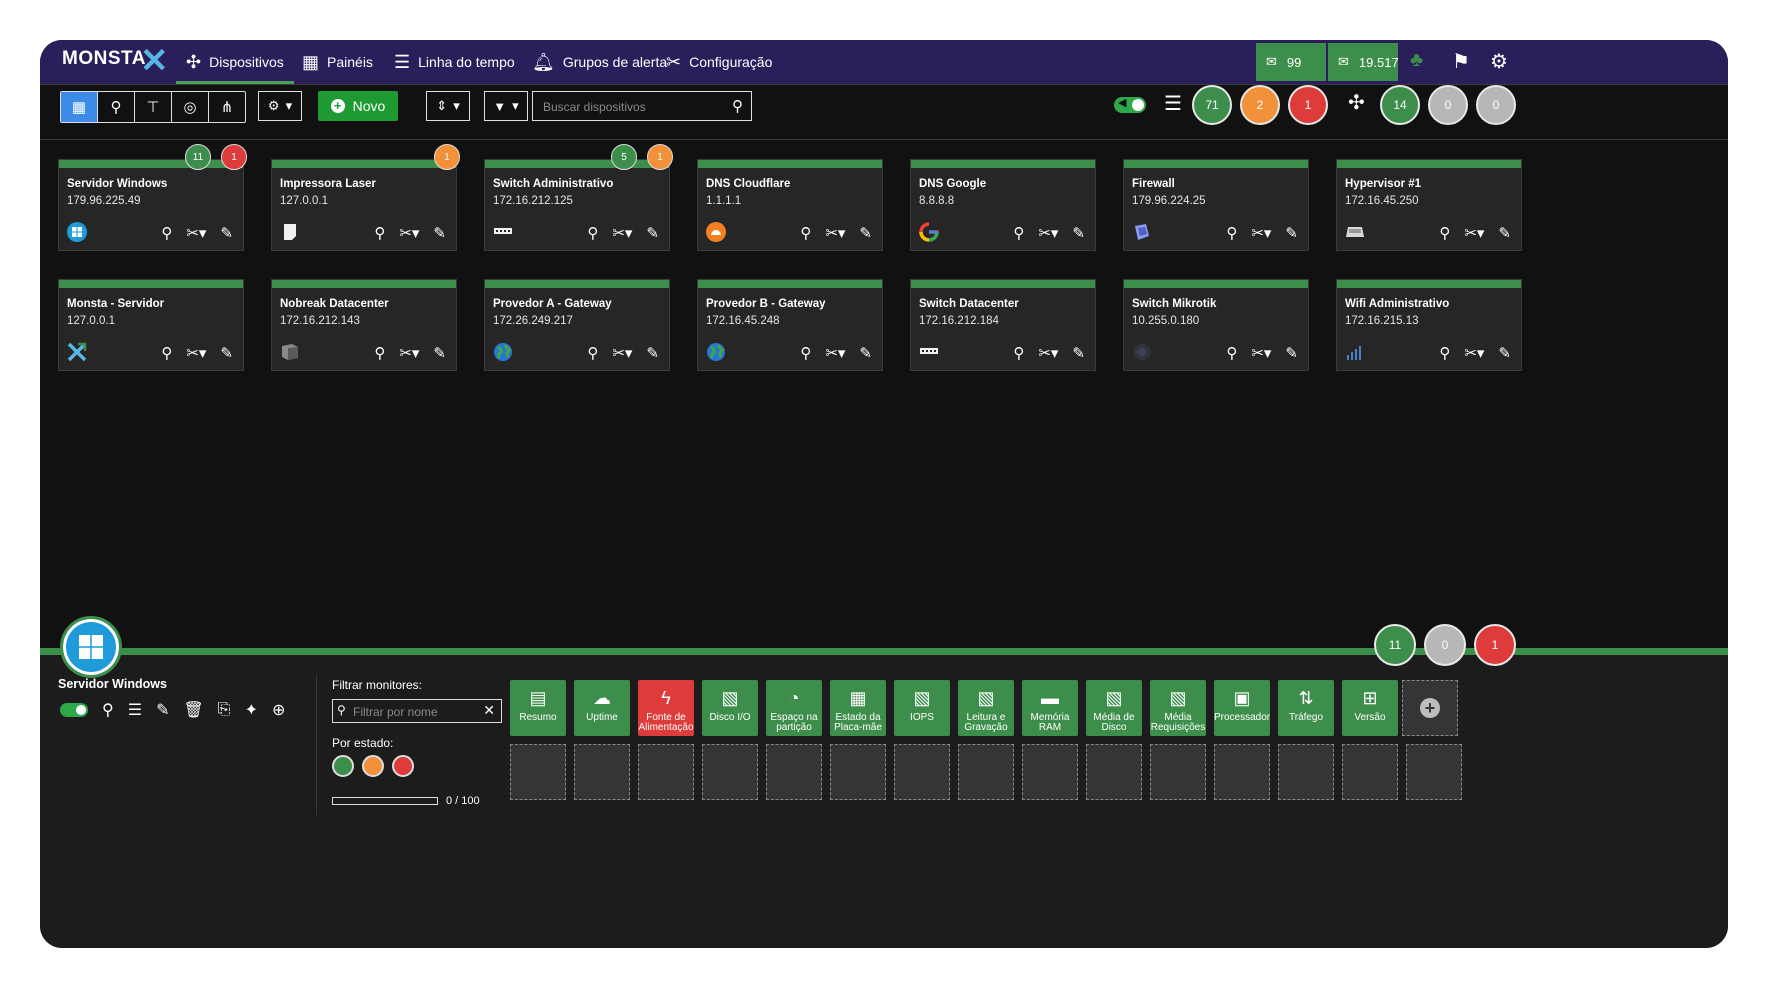 This screenshot has height=986, width=1767. Describe the element at coordinates (1370, 708) in the screenshot. I see `monitor-tile: ⊞ Versão` at that location.